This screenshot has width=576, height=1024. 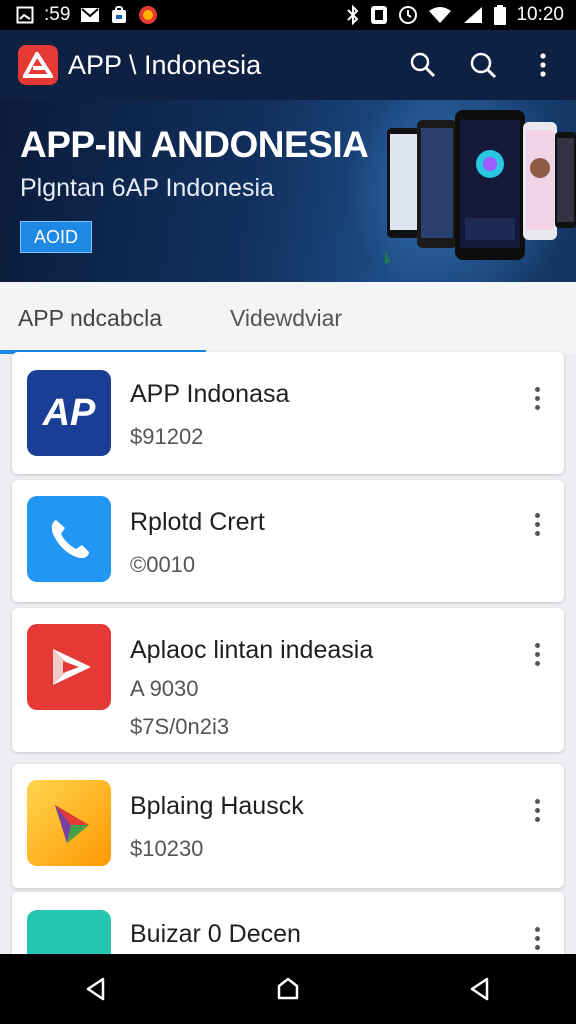 I want to click on search-icon-secondary, so click(x=483, y=65).